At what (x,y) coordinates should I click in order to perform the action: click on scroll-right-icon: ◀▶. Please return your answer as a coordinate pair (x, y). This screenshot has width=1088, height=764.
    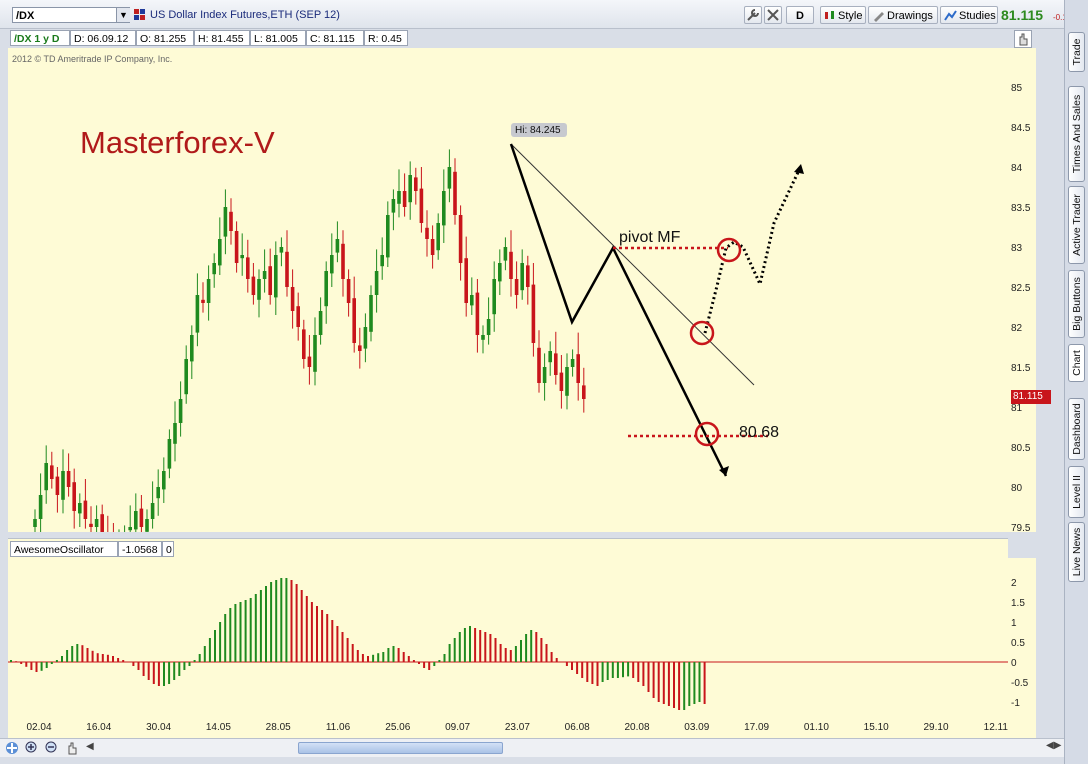
    Looking at the image, I should click on (1054, 748).